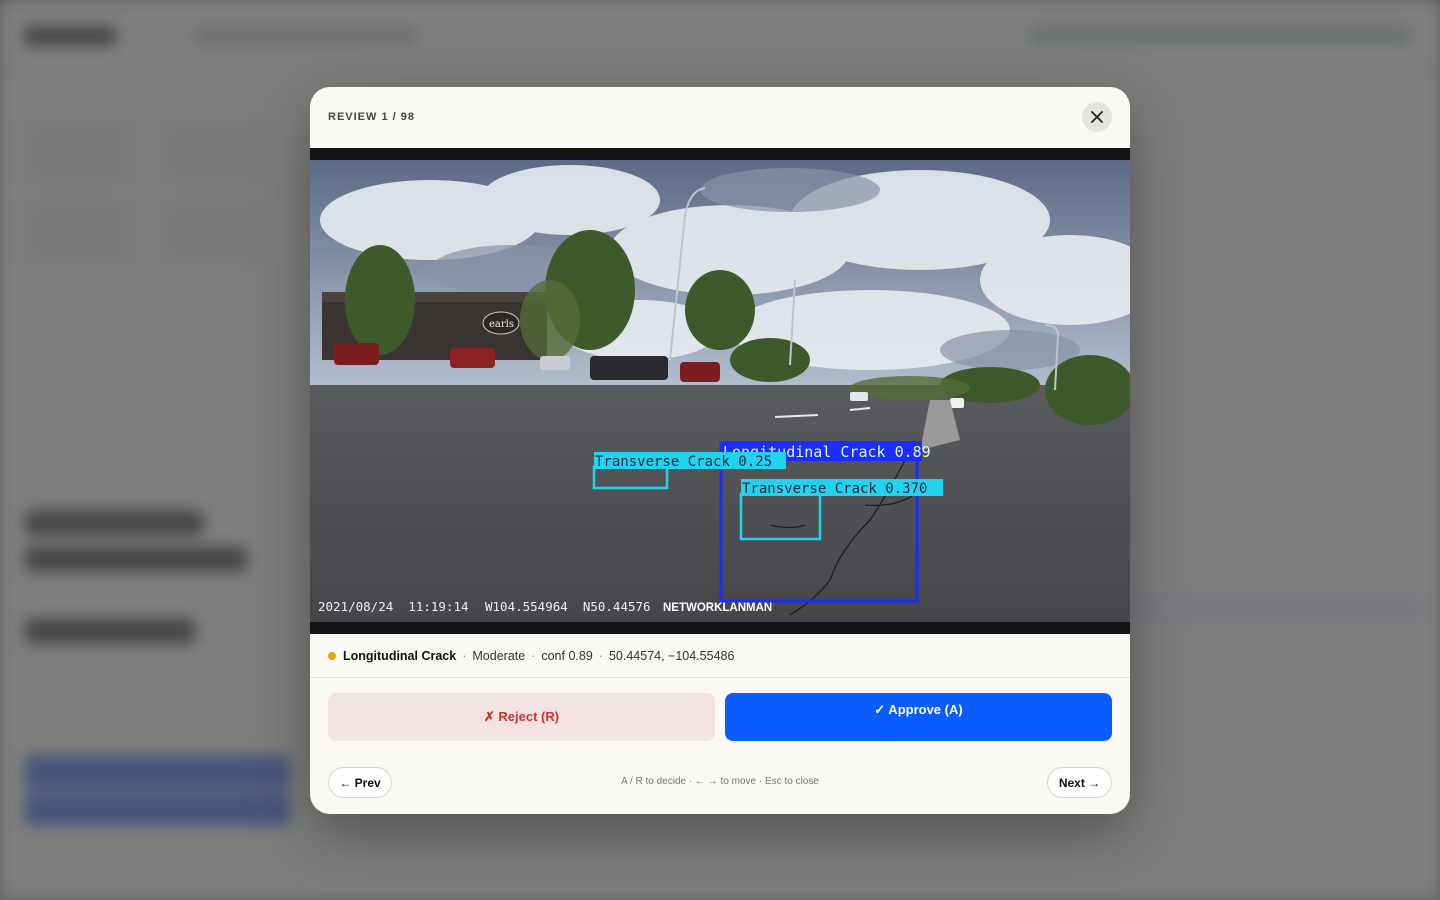 The image size is (1440, 900). What do you see at coordinates (501, 324) in the screenshot?
I see `sign-text: earls` at bounding box center [501, 324].